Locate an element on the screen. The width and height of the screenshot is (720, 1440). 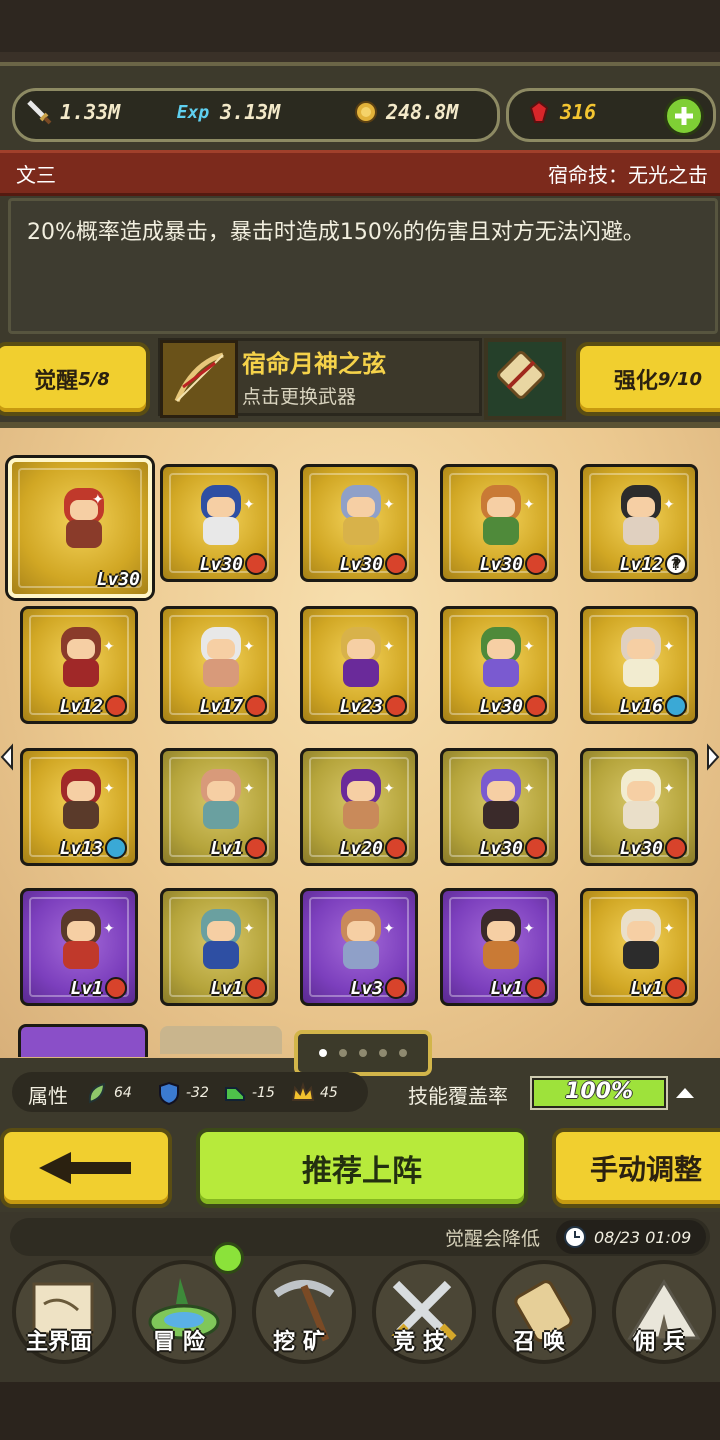
leaf-icon is located at coordinates (97, 1093).